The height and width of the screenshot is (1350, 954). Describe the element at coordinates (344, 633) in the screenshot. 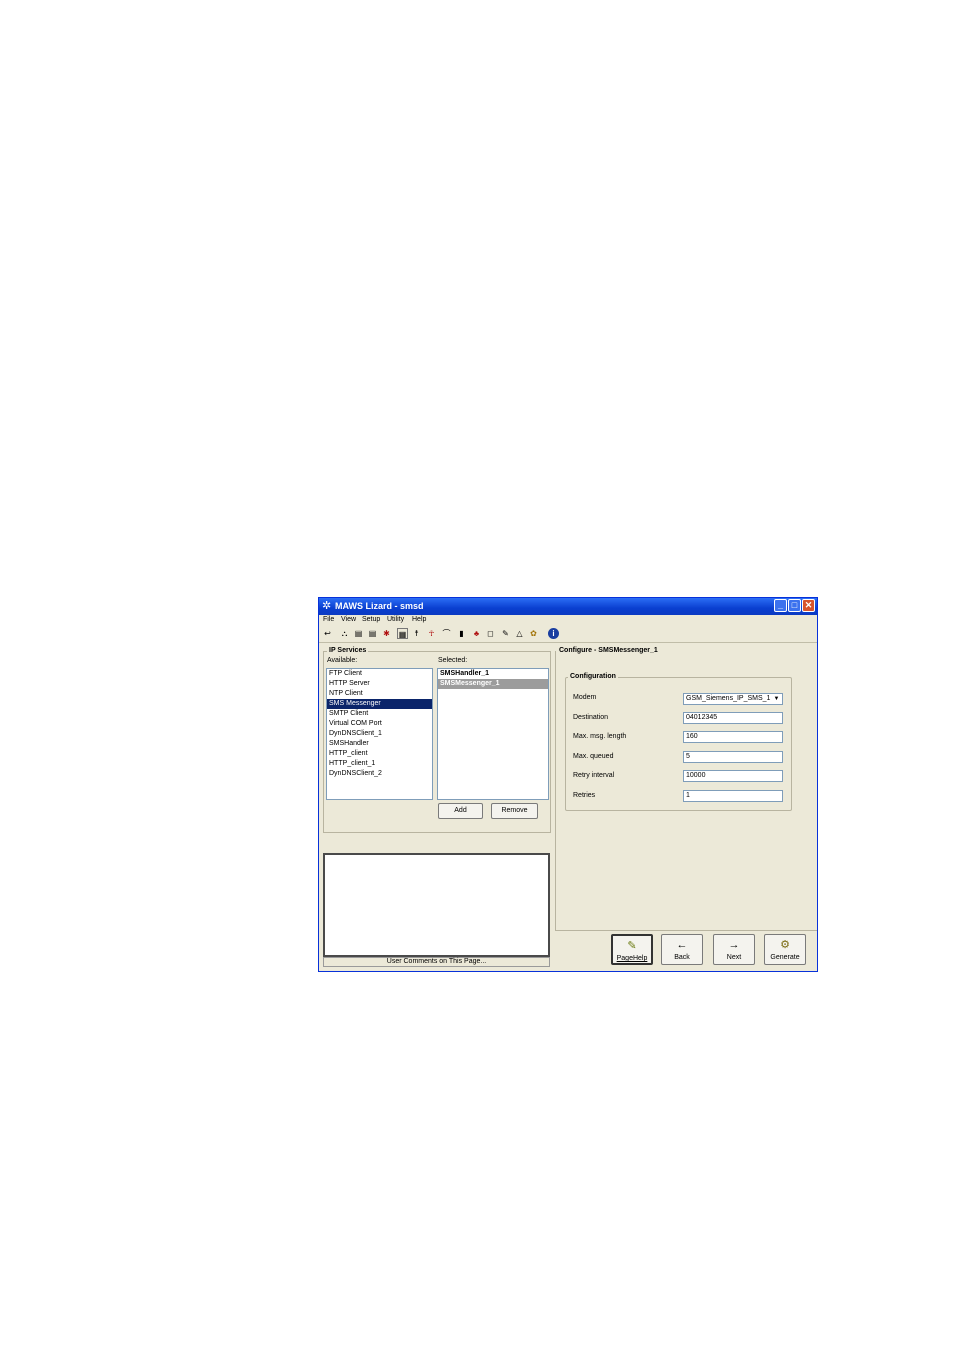

I see `network-icon: ⛬` at that location.